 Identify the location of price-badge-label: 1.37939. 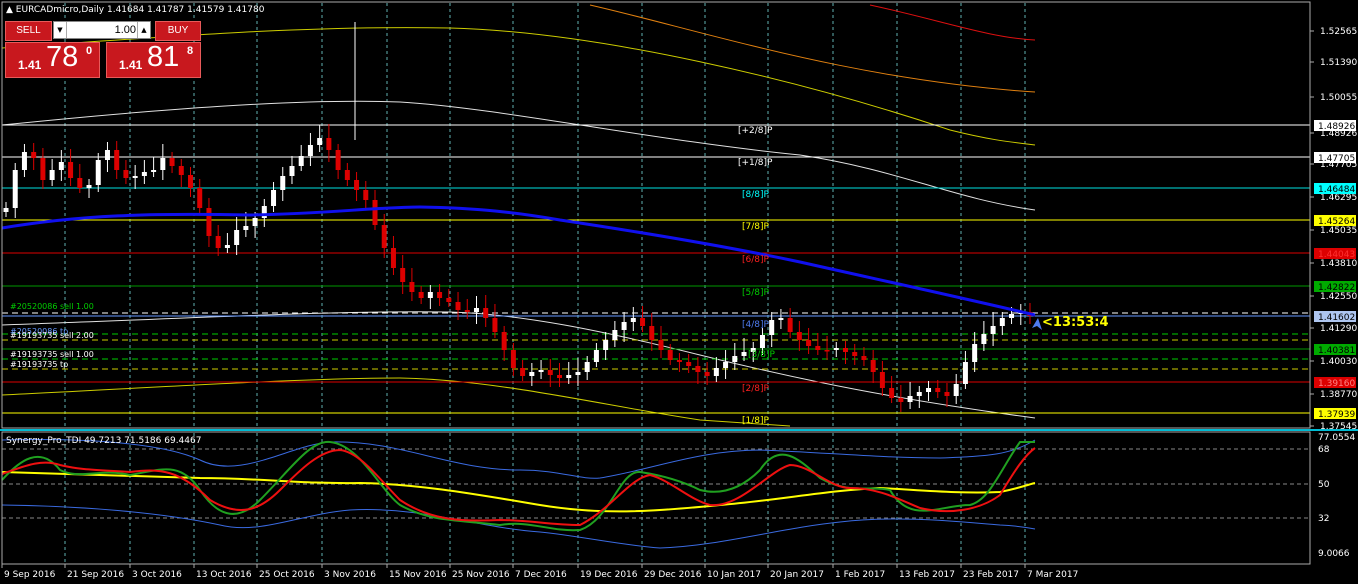
(1336, 415).